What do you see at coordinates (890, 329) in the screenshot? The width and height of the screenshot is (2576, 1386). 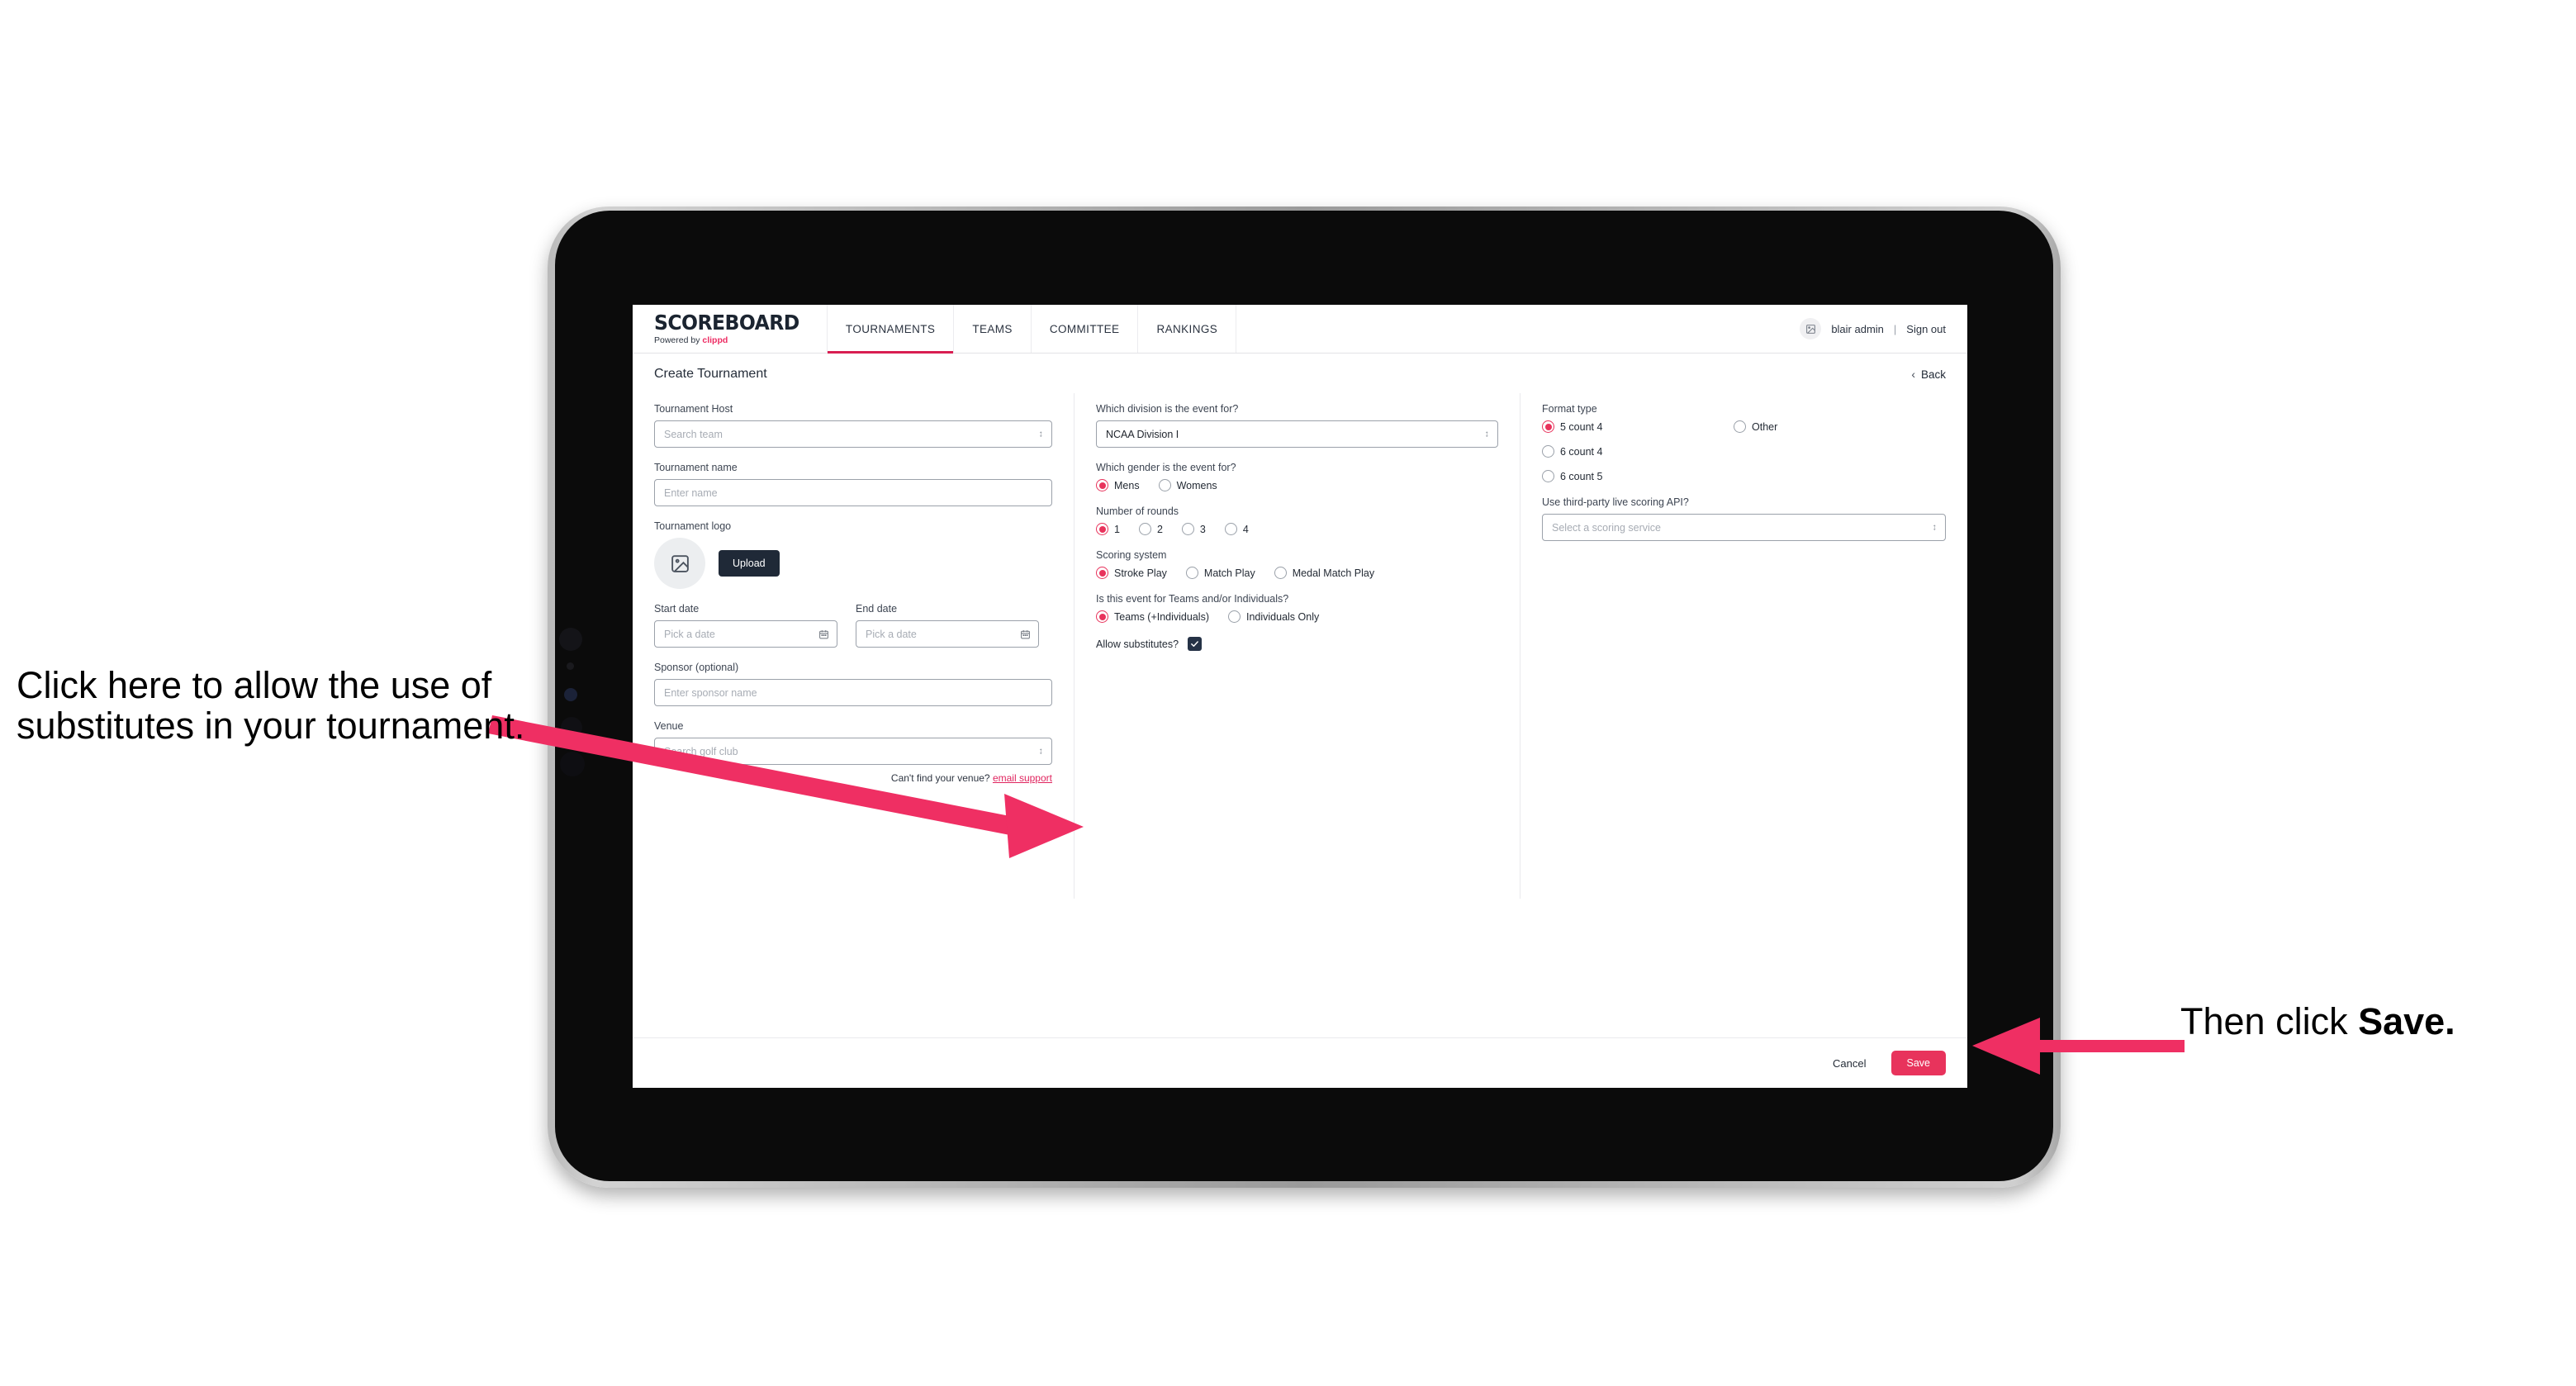 I see `nav-tab-tournaments: TOURNAMENTS` at bounding box center [890, 329].